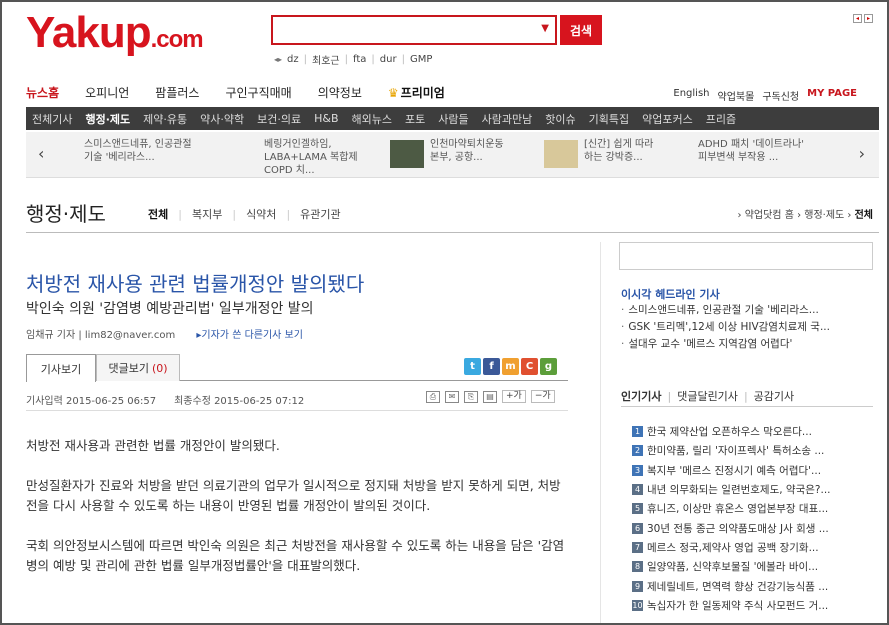 The image size is (889, 625). I want to click on popular-tabs: 인기기사 | 댓글달린기사 | 공감기사, so click(708, 396).